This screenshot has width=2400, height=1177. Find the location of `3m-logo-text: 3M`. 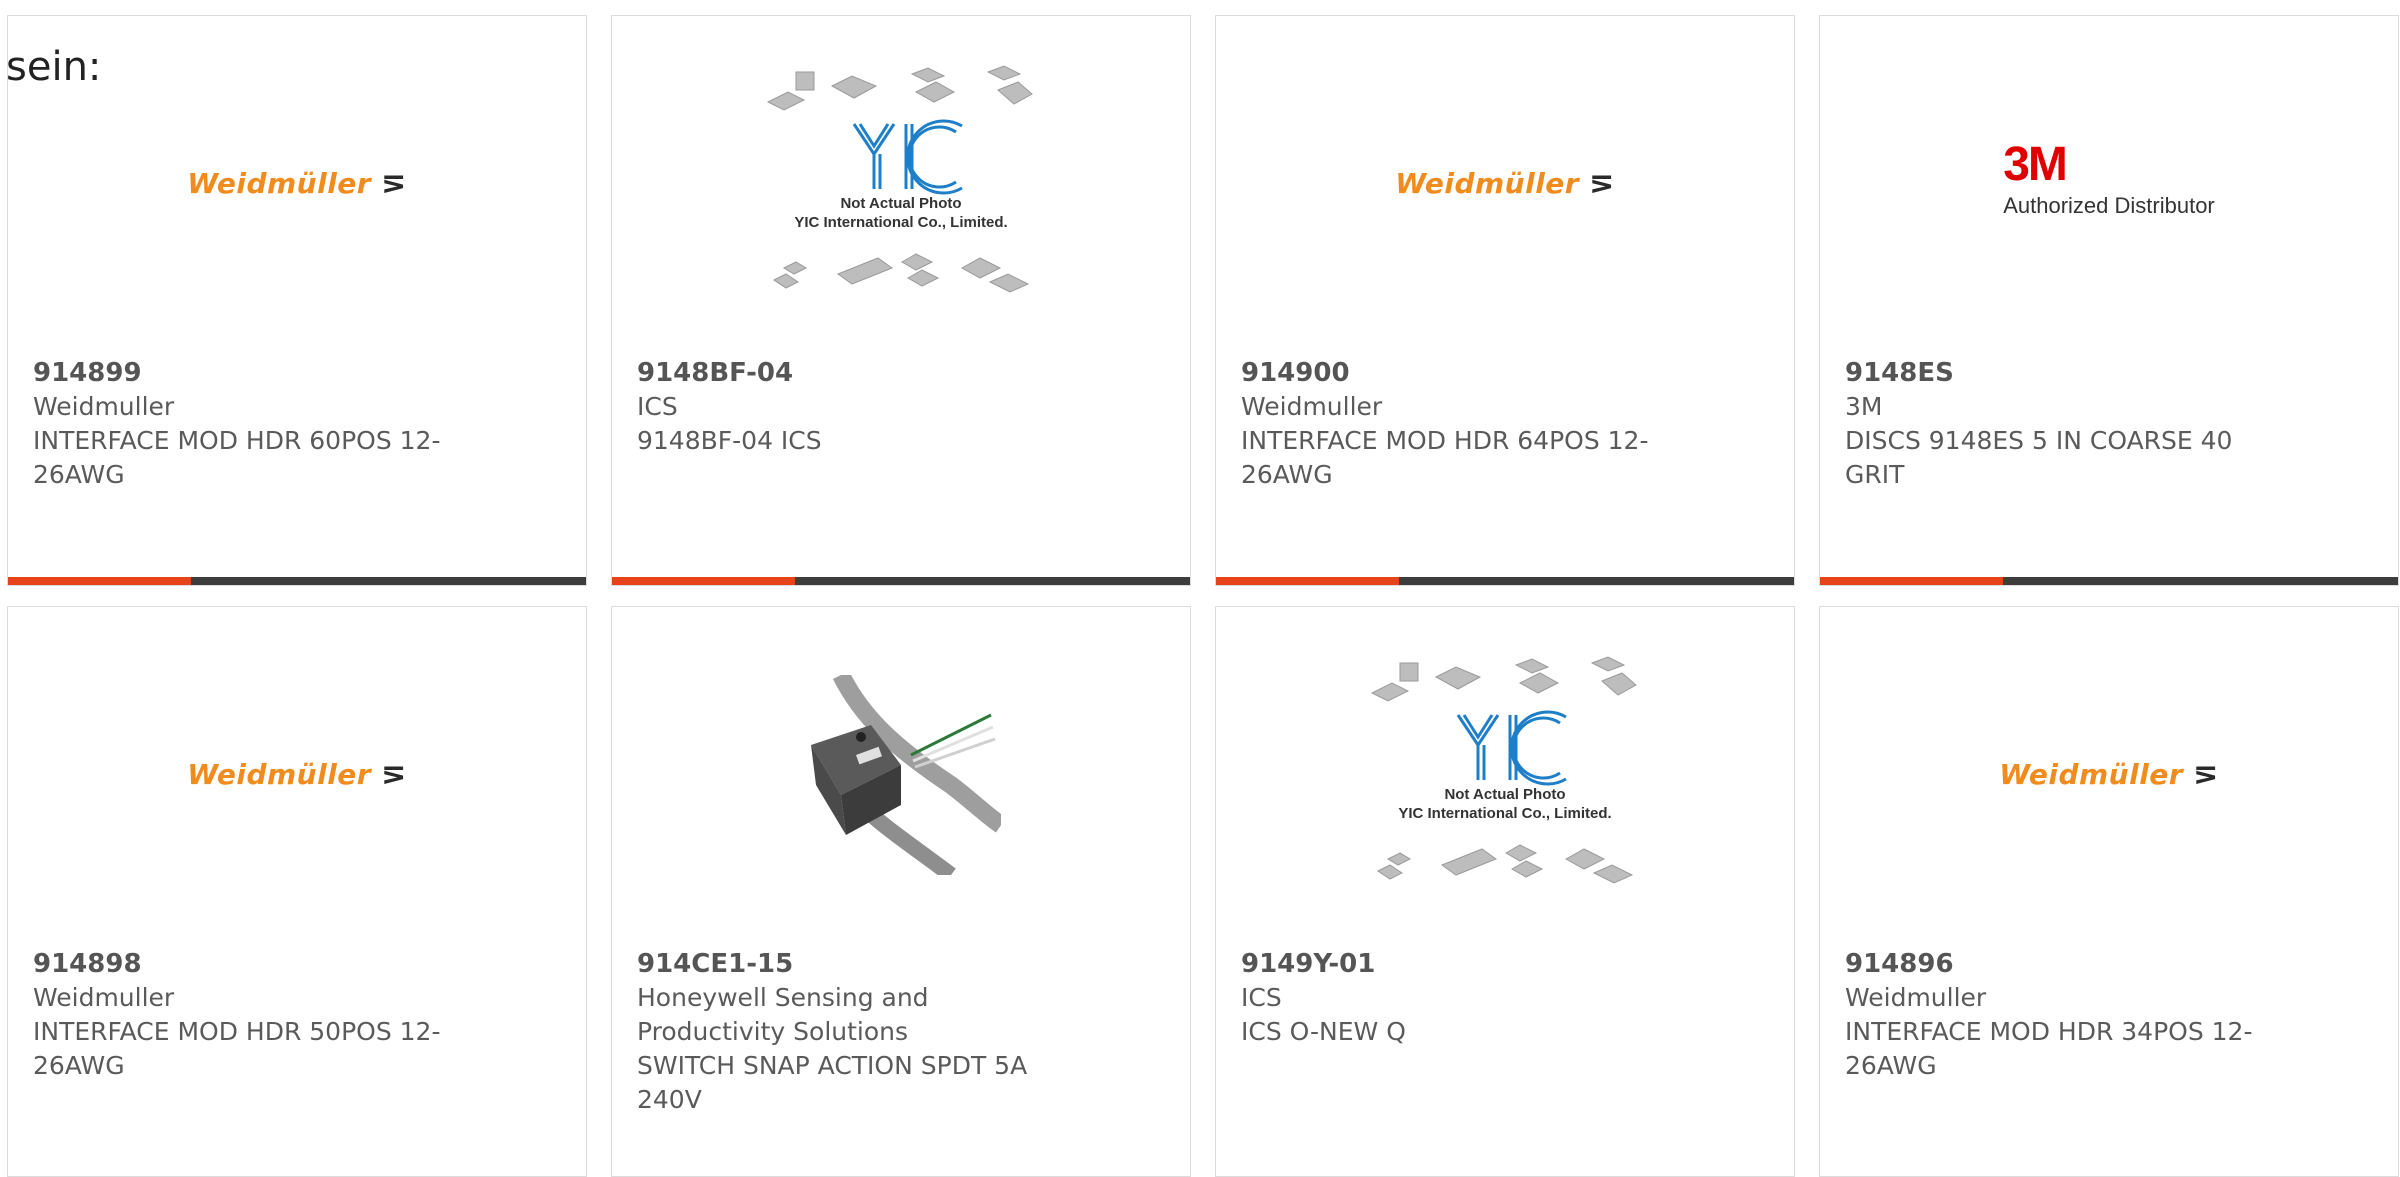

3m-logo-text: 3M is located at coordinates (2035, 164).